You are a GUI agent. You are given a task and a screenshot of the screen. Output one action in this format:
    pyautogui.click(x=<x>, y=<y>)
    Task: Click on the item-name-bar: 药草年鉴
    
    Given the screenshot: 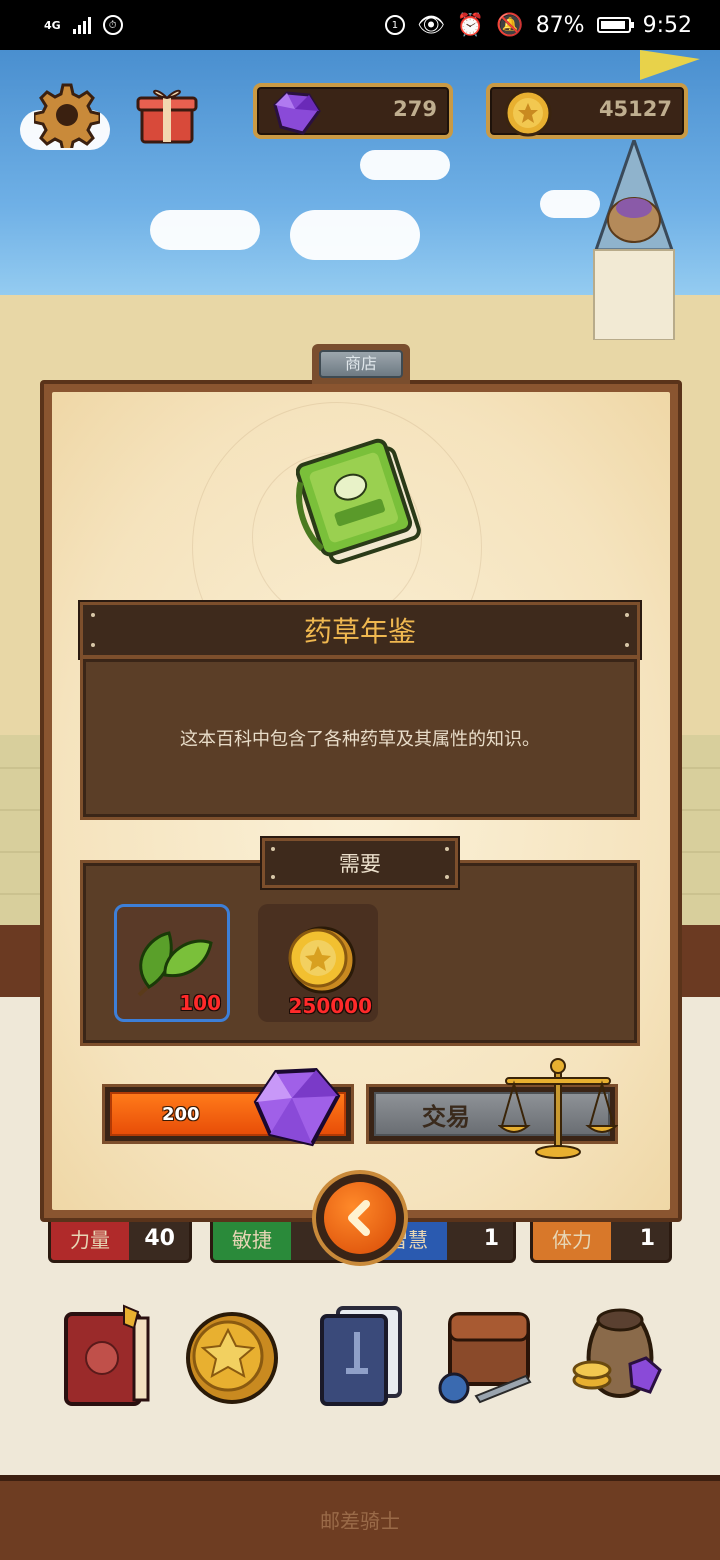 What is the action you would take?
    pyautogui.click(x=360, y=630)
    